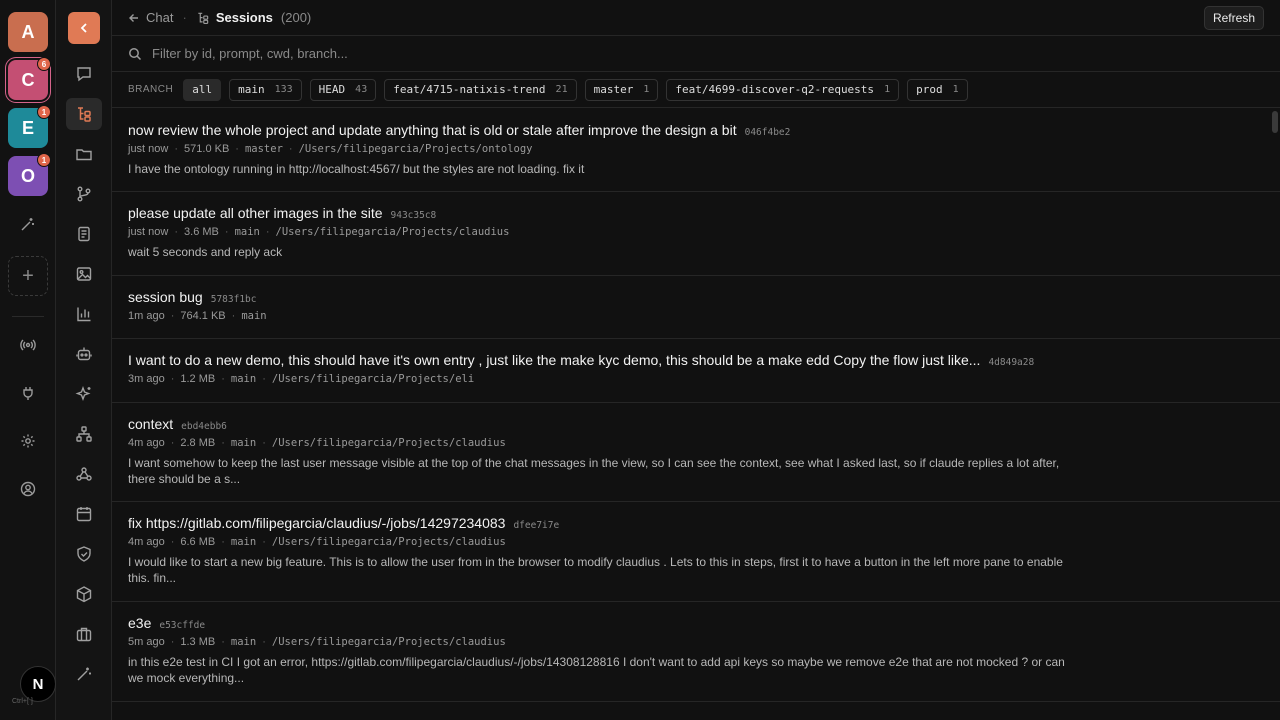  I want to click on branch-chip-discover-q2: feat/4699-discover-q2-requests 1, so click(783, 89).